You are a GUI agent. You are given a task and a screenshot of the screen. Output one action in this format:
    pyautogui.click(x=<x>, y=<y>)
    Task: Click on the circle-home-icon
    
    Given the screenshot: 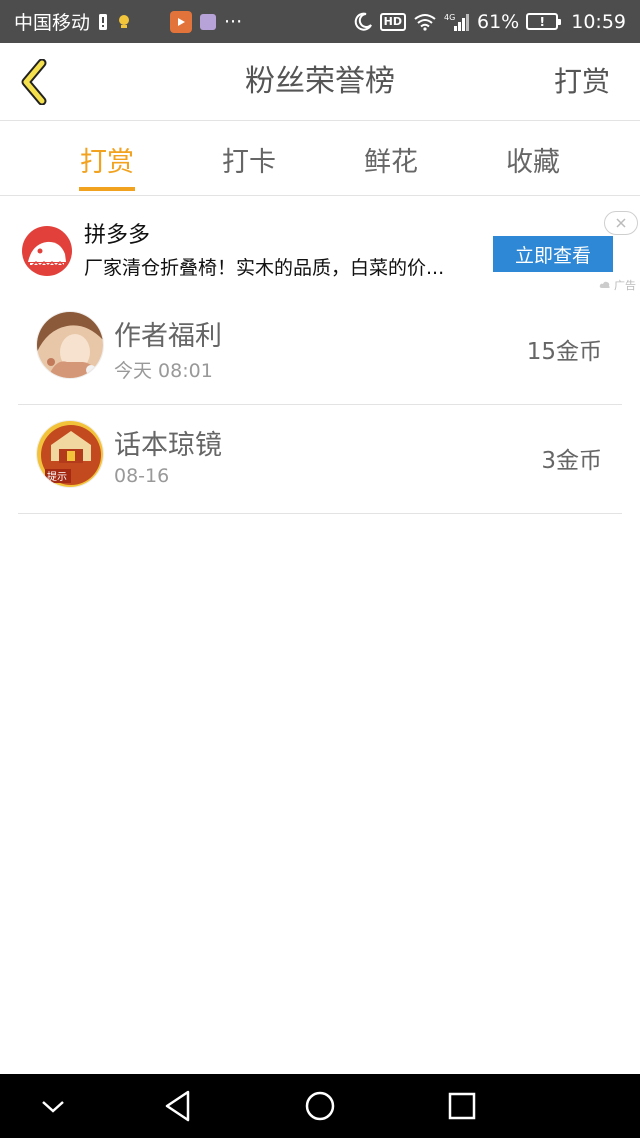 What is the action you would take?
    pyautogui.click(x=320, y=1106)
    